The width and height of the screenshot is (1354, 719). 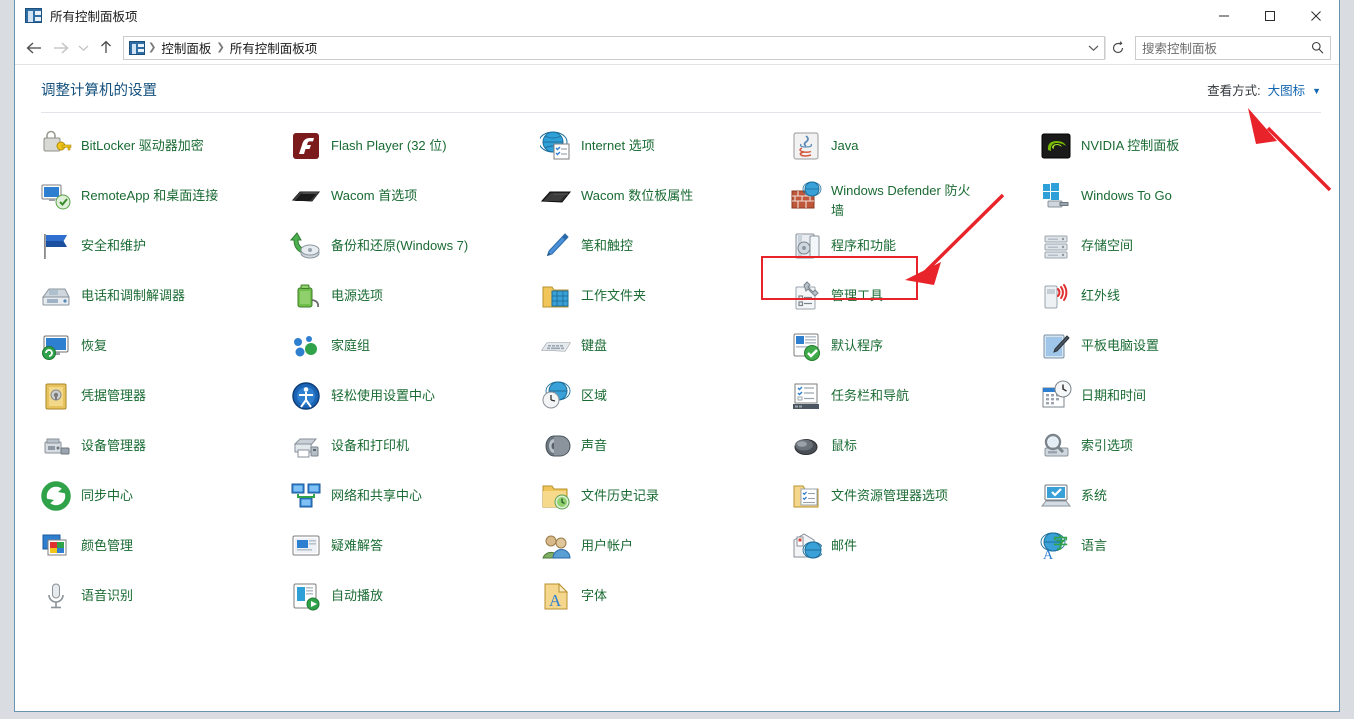 I want to click on control-panel-item-label: 家庭组, so click(x=350, y=343).